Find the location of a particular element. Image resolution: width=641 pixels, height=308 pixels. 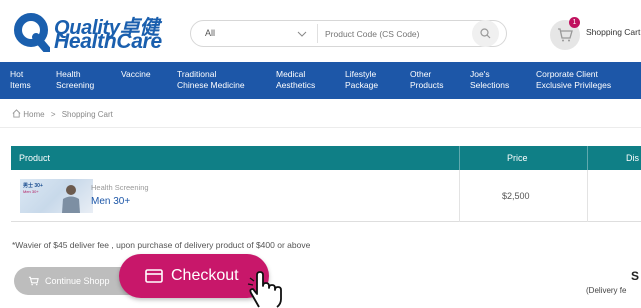

nav-item-line2: Aesthetics is located at coordinates (296, 85).